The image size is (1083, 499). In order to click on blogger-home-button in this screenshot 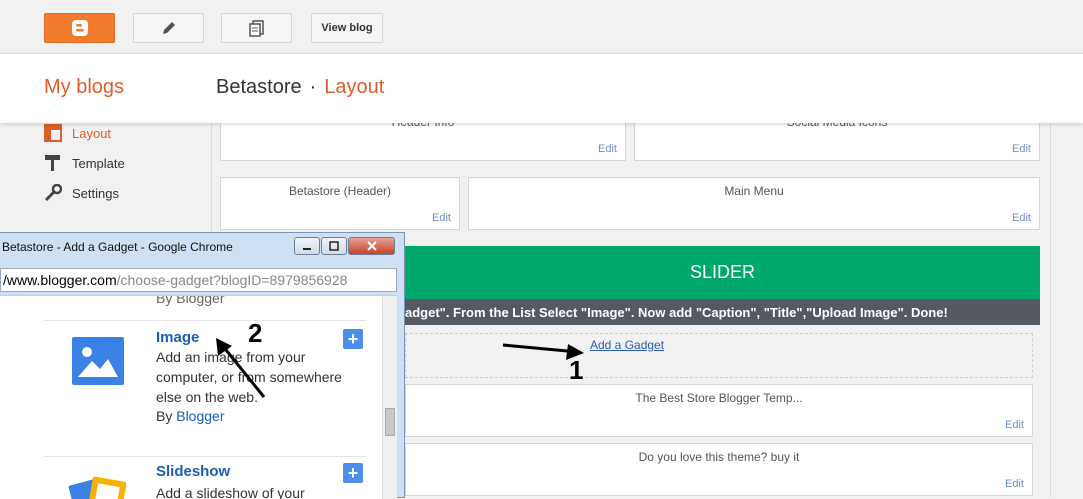, I will do `click(79, 28)`.